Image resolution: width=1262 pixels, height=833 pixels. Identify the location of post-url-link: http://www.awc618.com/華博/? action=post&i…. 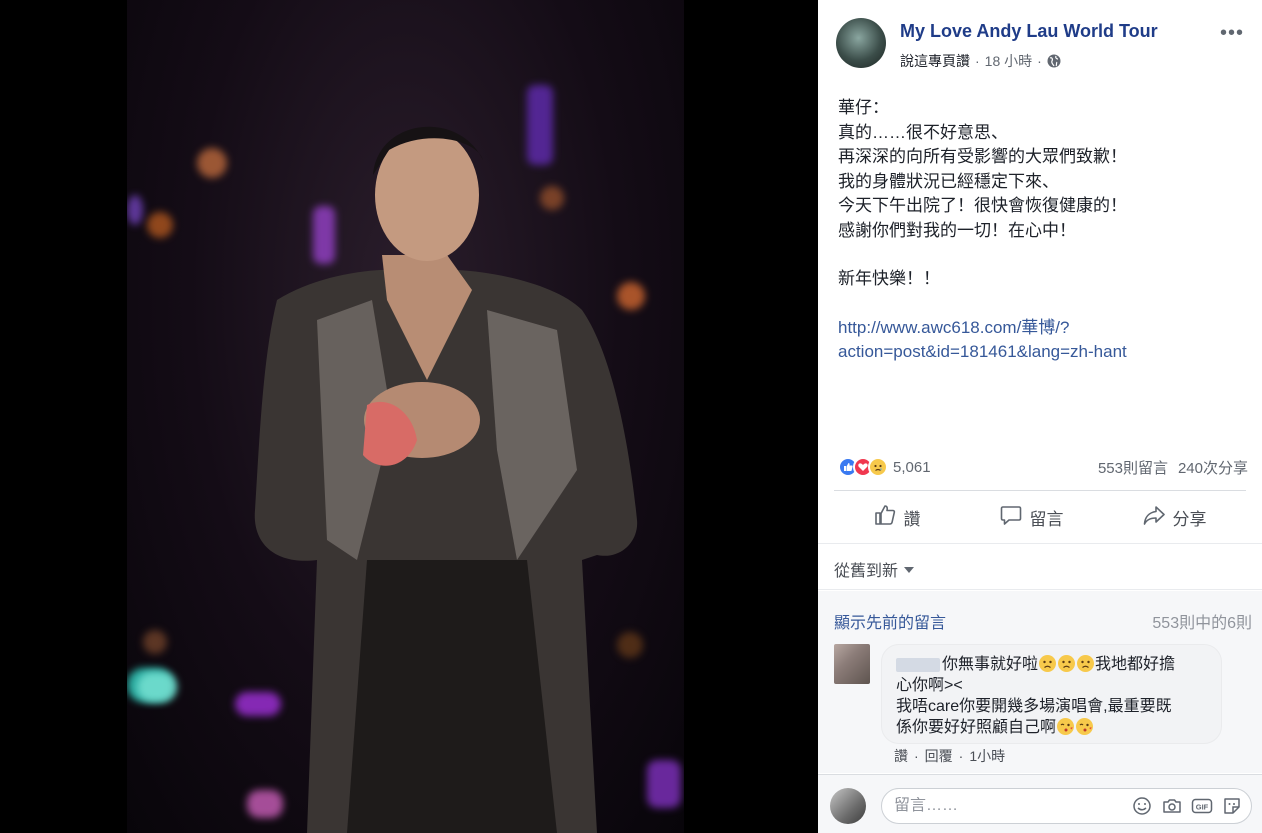
(1043, 340).